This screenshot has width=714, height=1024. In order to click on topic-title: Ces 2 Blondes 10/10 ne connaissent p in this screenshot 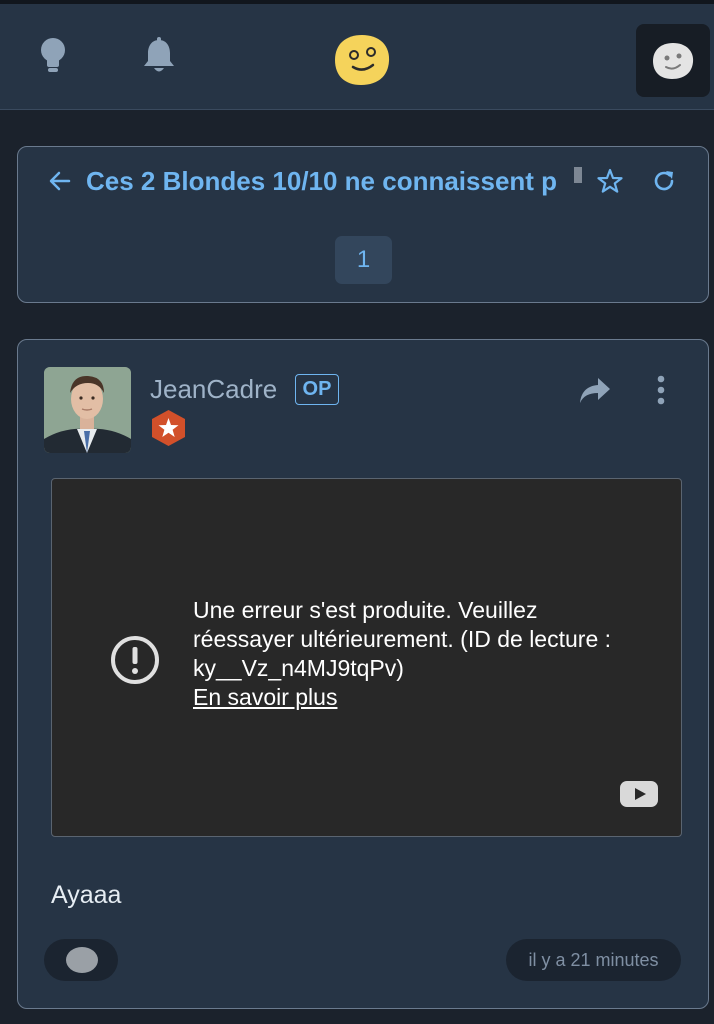, I will do `click(330, 181)`.